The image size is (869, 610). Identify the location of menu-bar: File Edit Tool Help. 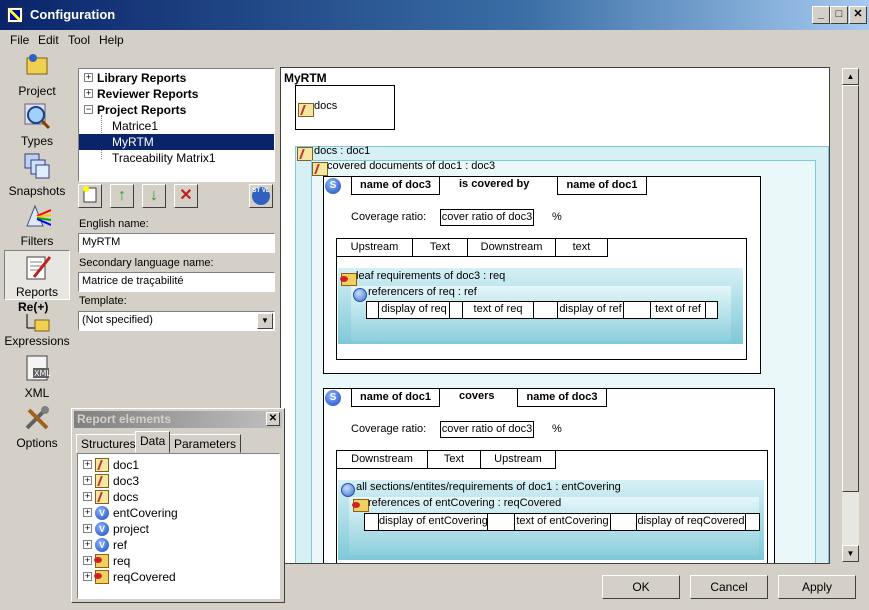
(434, 39).